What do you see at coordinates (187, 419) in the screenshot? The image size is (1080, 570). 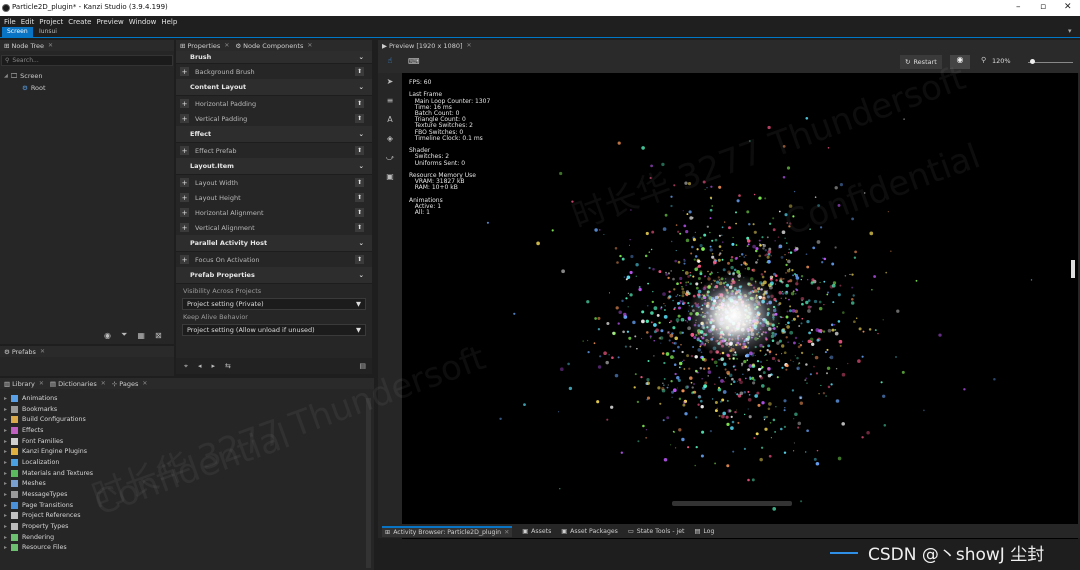 I see `library-item: ▸ Build Configurations` at bounding box center [187, 419].